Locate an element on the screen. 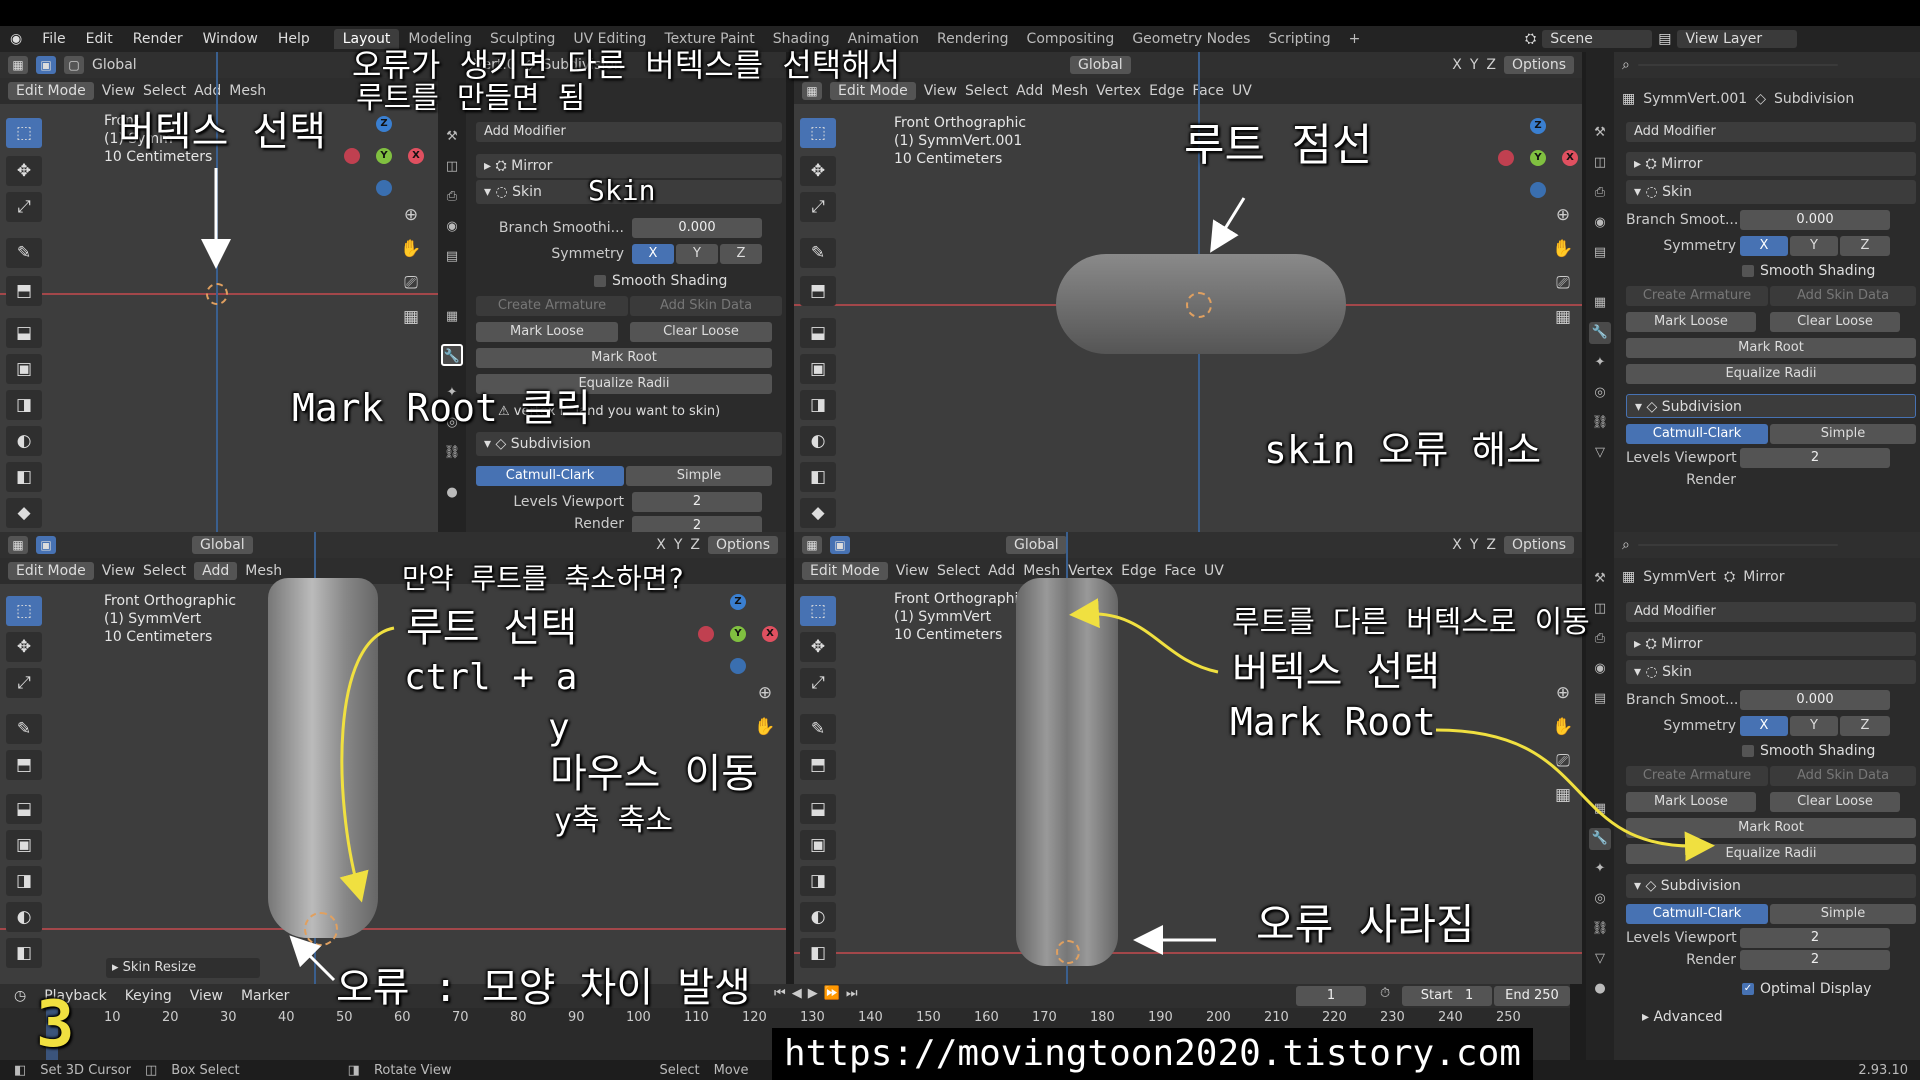 Image resolution: width=1920 pixels, height=1080 pixels. world-tab-icon: ◉ is located at coordinates (1600, 223).